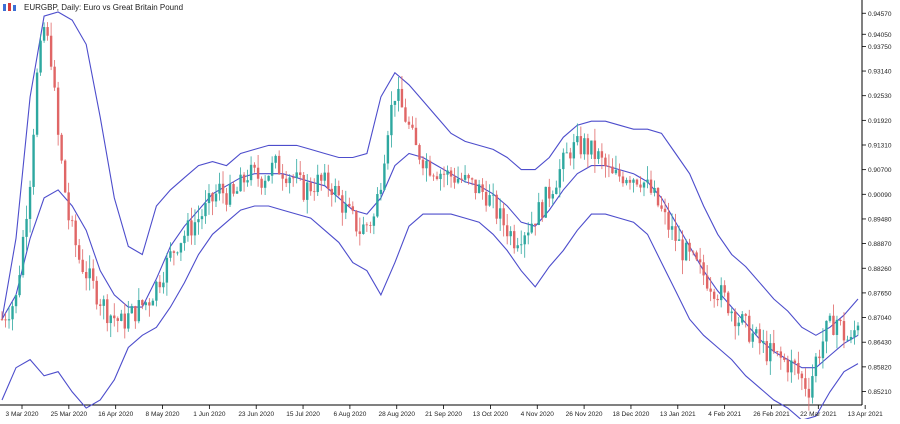 This screenshot has height=424, width=900. I want to click on y-tick-label: 0.93140, so click(880, 72).